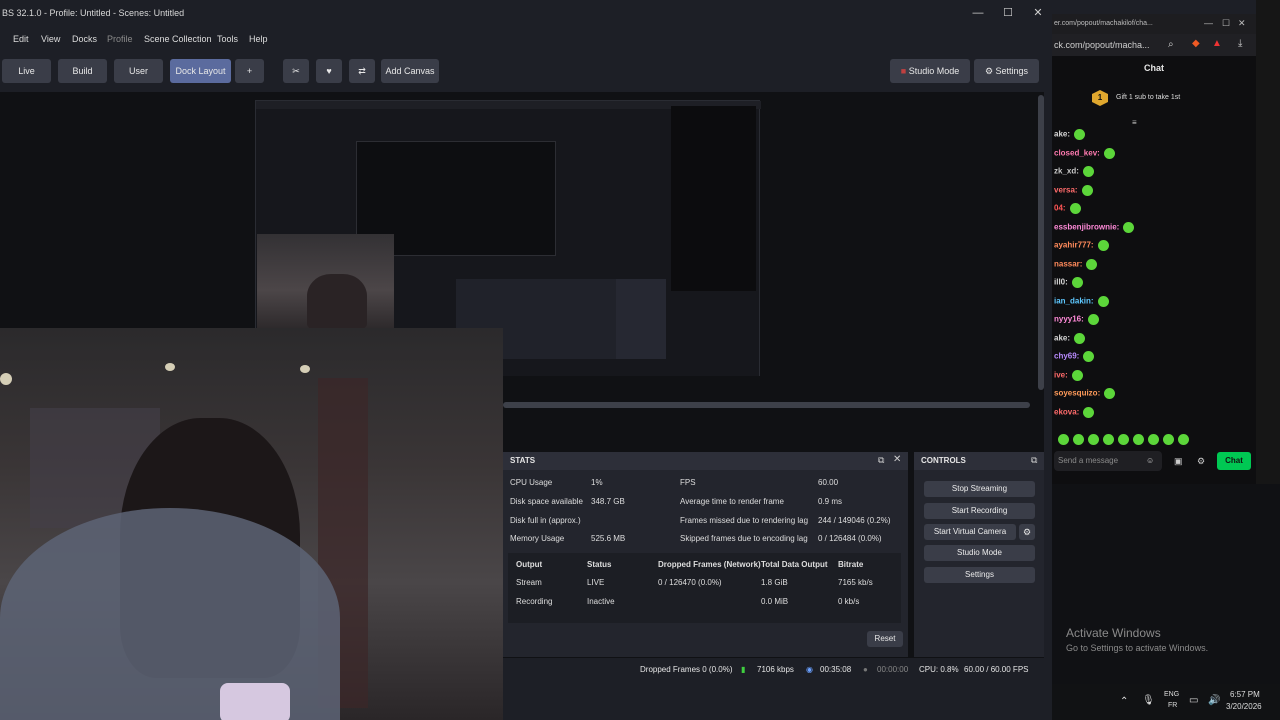 Image resolution: width=1280 pixels, height=720 pixels. I want to click on stop-streaming-button: Stop Streaming, so click(979, 489).